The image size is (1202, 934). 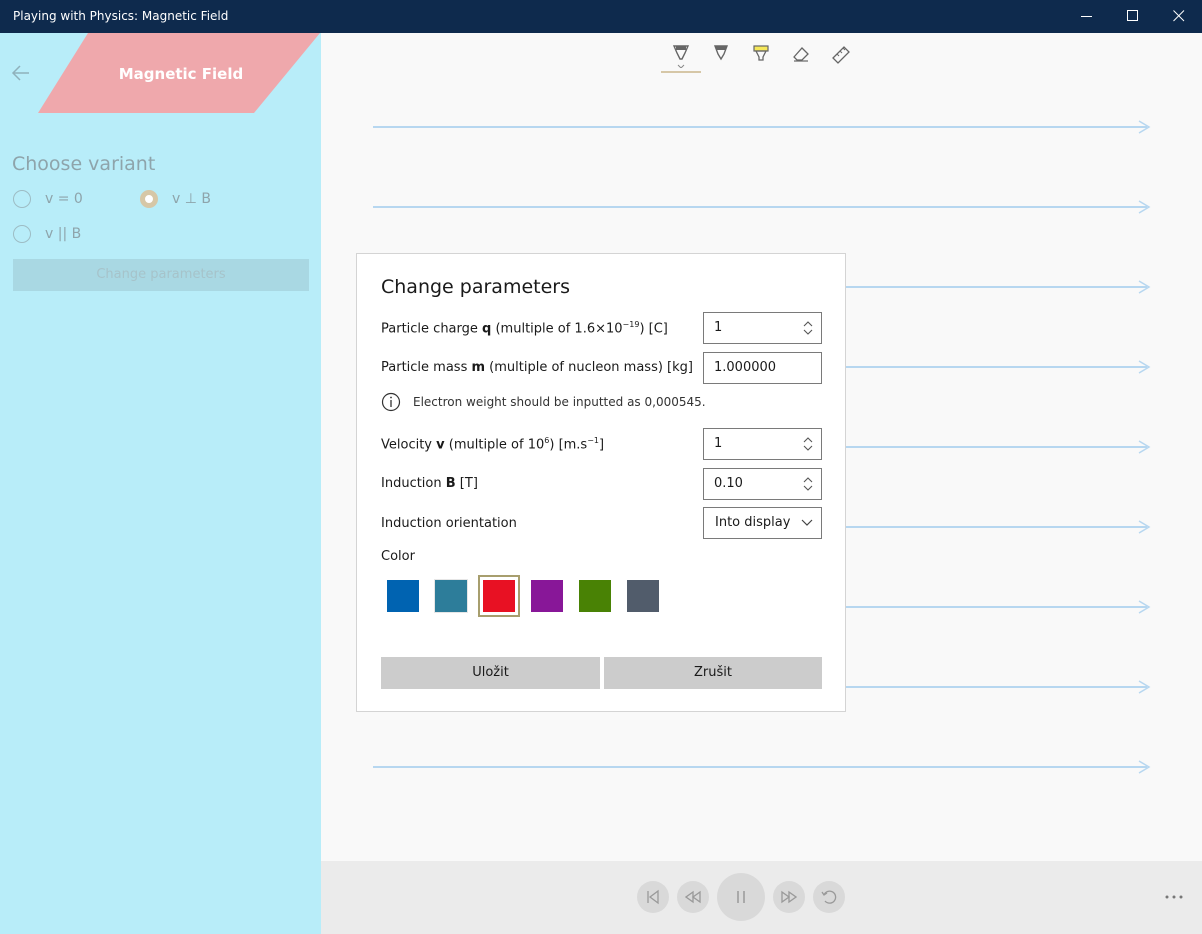 I want to click on cancel-button: Zrušit, so click(x=713, y=673).